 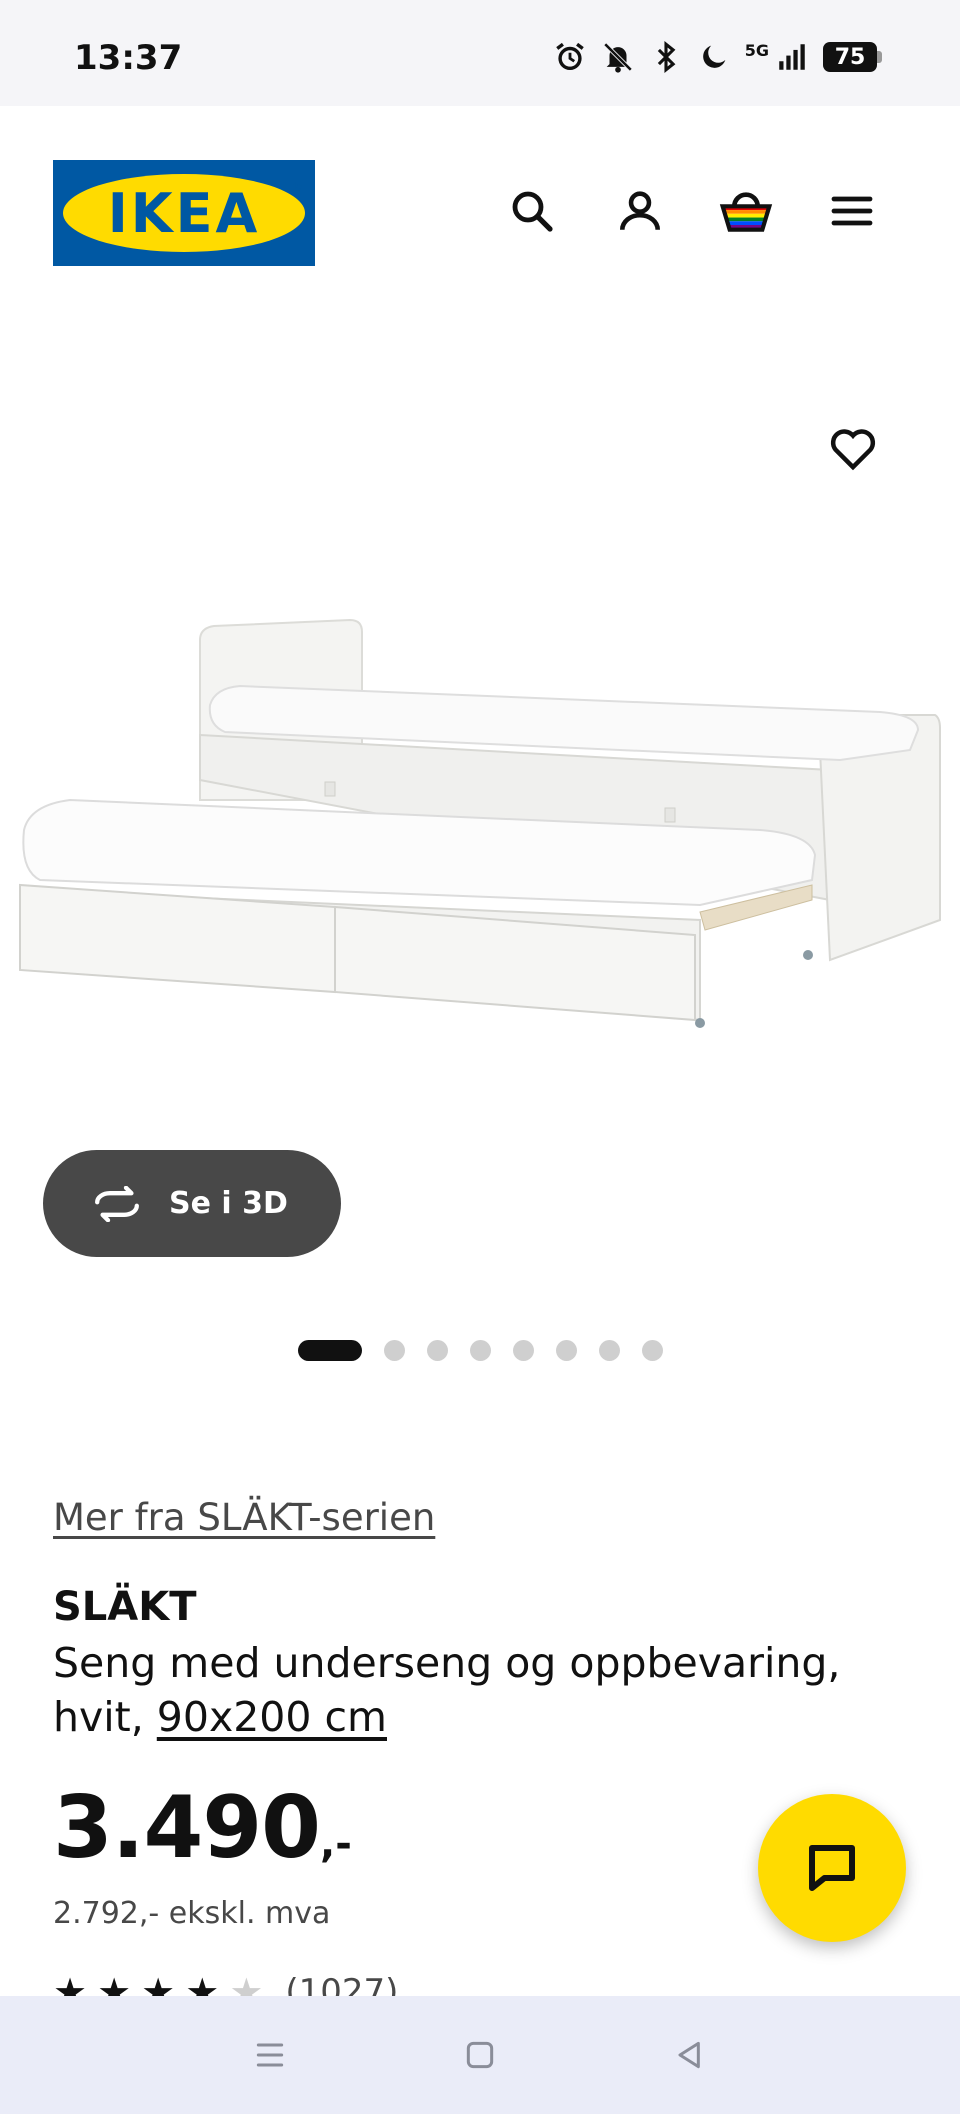 I want to click on size-link: 90x200 cm, so click(x=272, y=1717).